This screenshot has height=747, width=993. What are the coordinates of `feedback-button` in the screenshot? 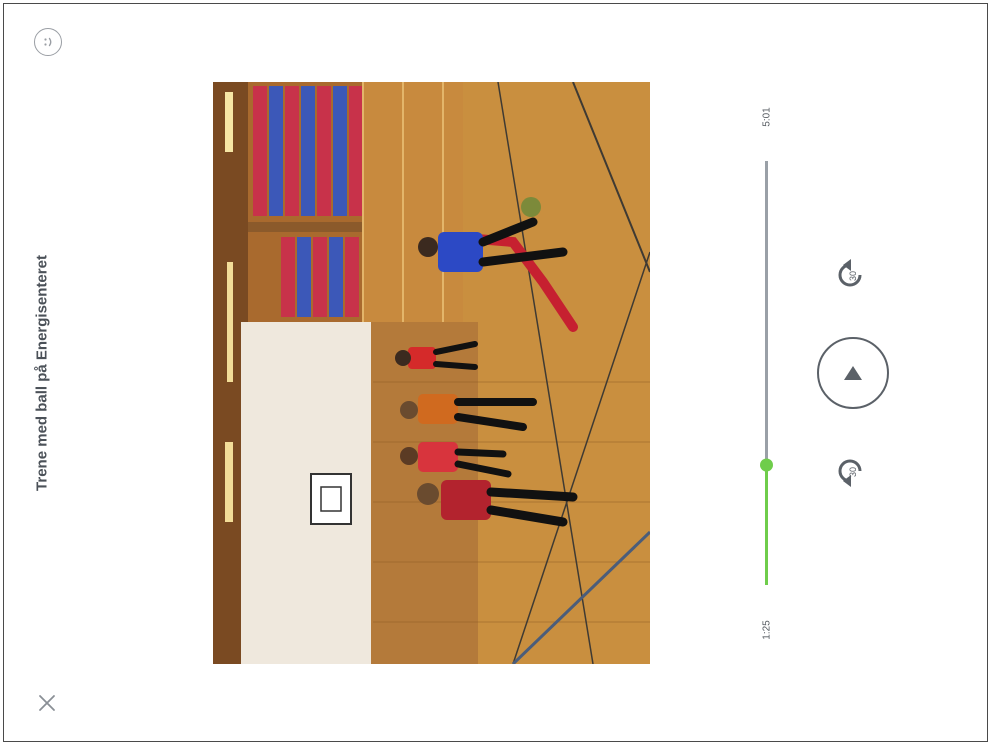 It's located at (48, 42).